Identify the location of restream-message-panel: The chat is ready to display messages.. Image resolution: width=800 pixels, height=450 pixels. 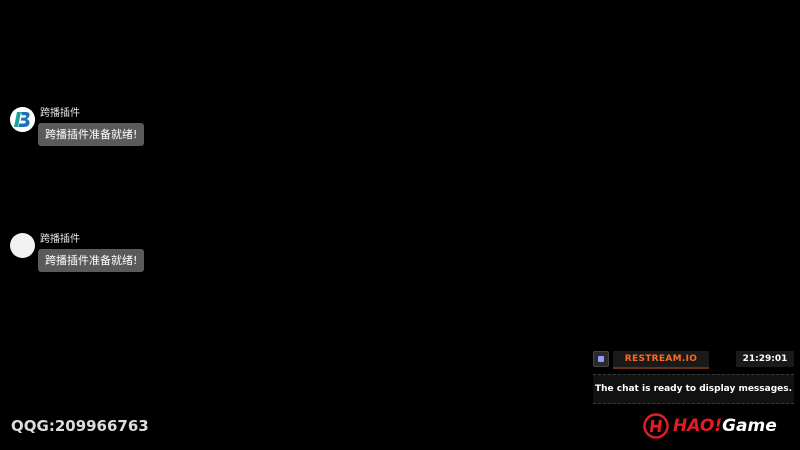
(693, 389).